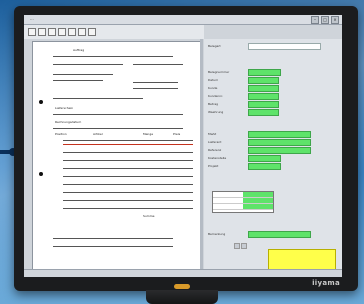 Image resolution: width=364 pixels, height=304 pixels. Describe the element at coordinates (215, 150) in the screenshot. I see `field-label: Referenz` at that location.